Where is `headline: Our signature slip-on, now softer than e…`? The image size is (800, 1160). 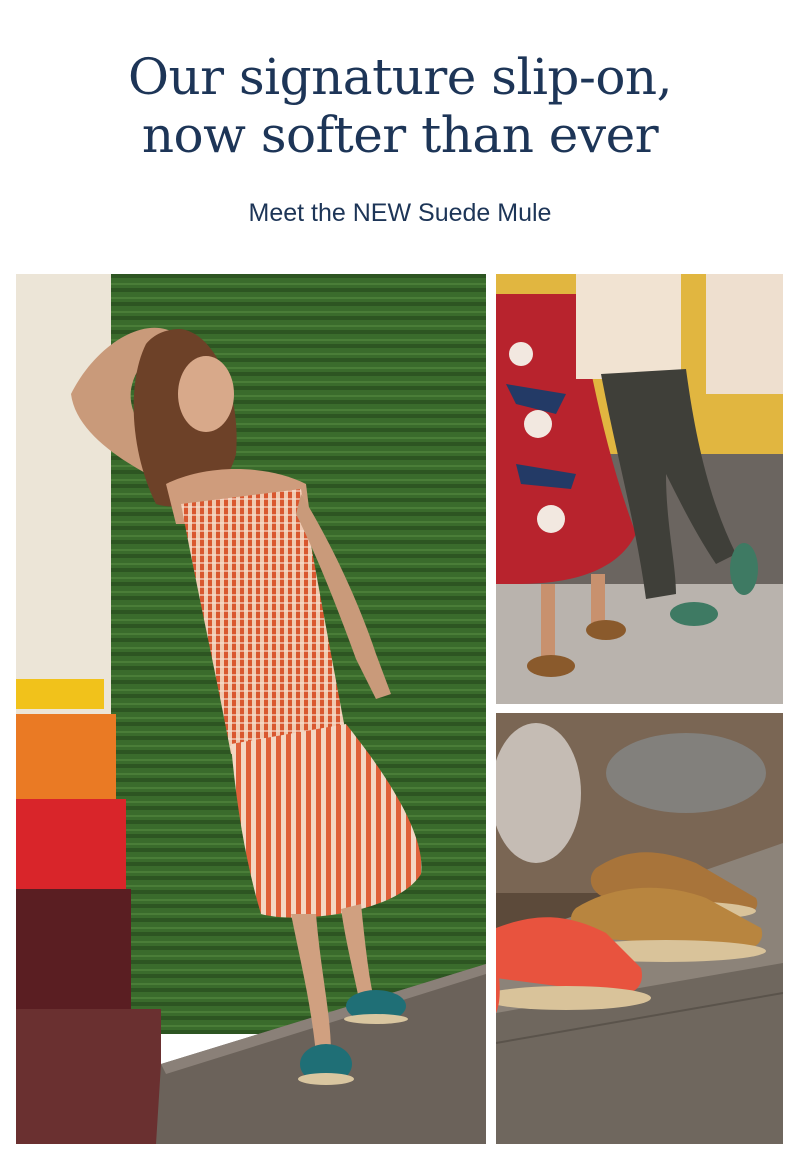 headline: Our signature slip-on, now softer than e… is located at coordinates (400, 106).